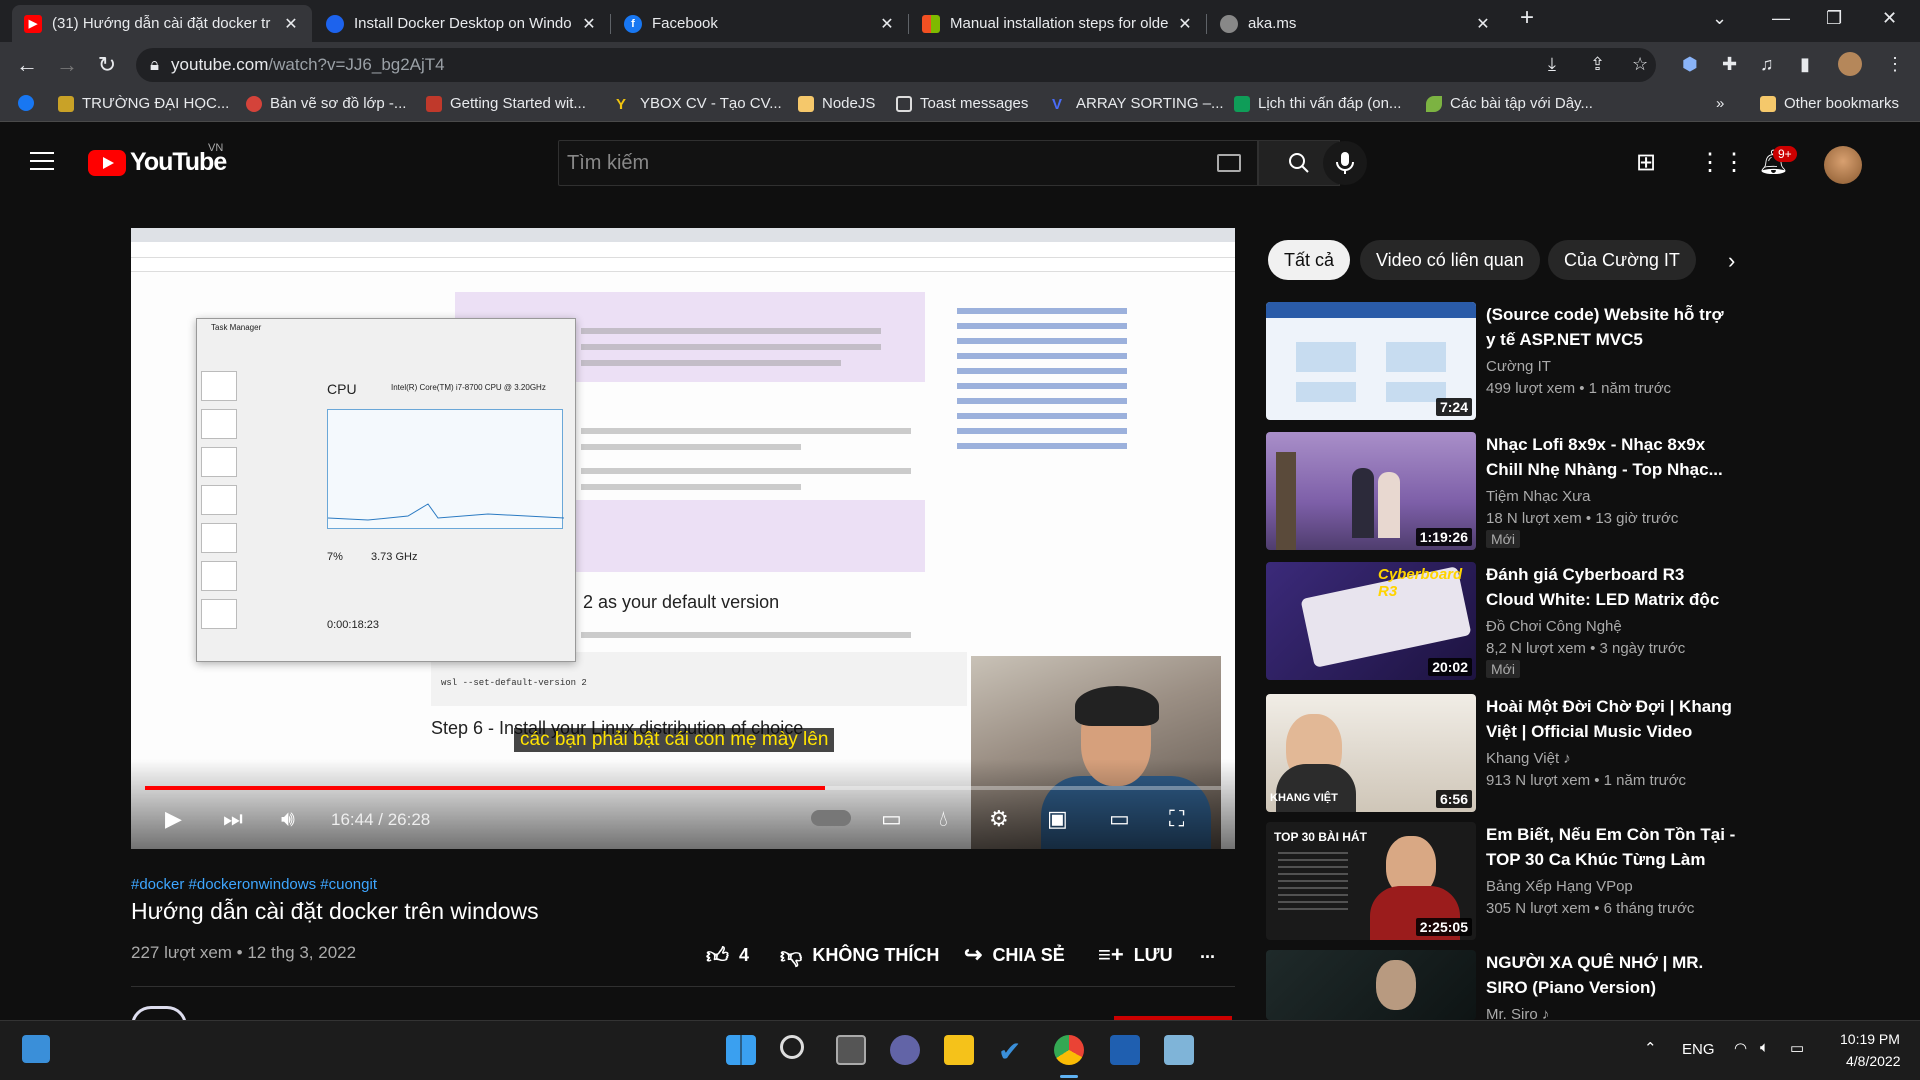 The image size is (1920, 1080). Describe the element at coordinates (254, 884) in the screenshot. I see `video-hashtags: #docker #dockeronwindows #cuongit` at that location.